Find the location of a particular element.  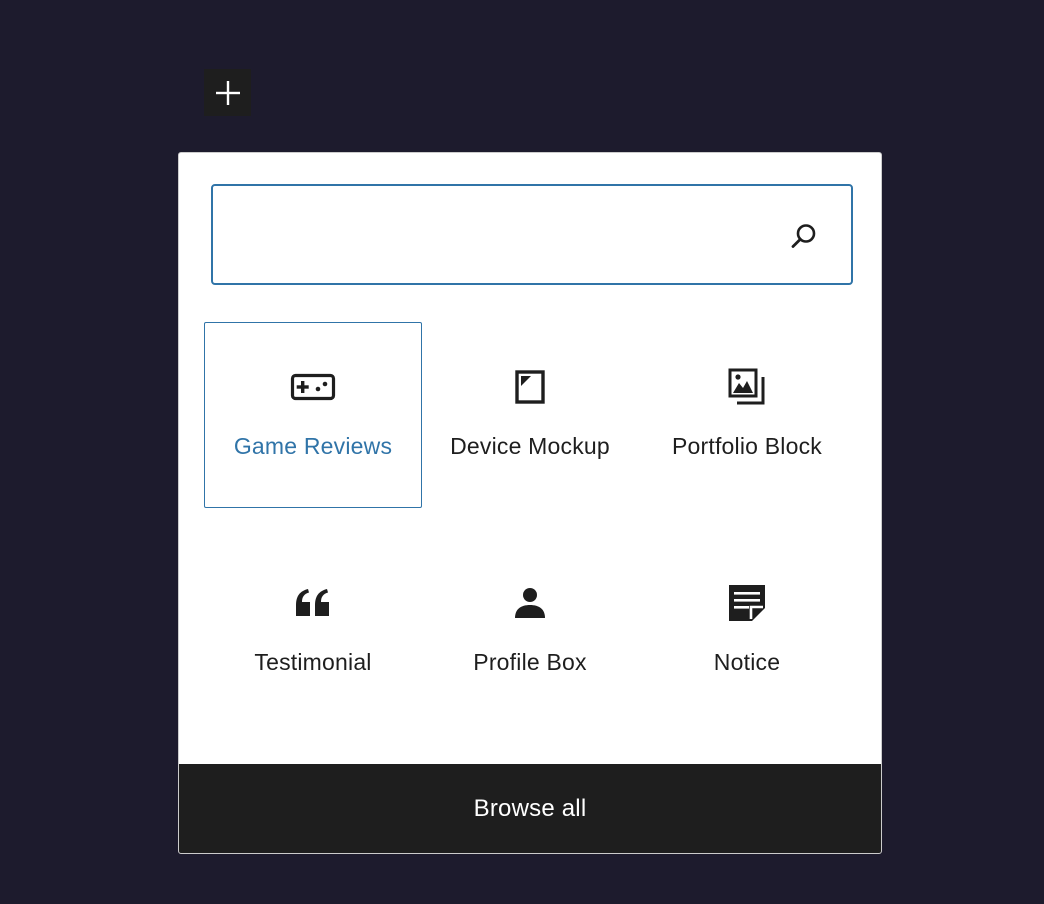

block-label: Device Mockup is located at coordinates (530, 446).